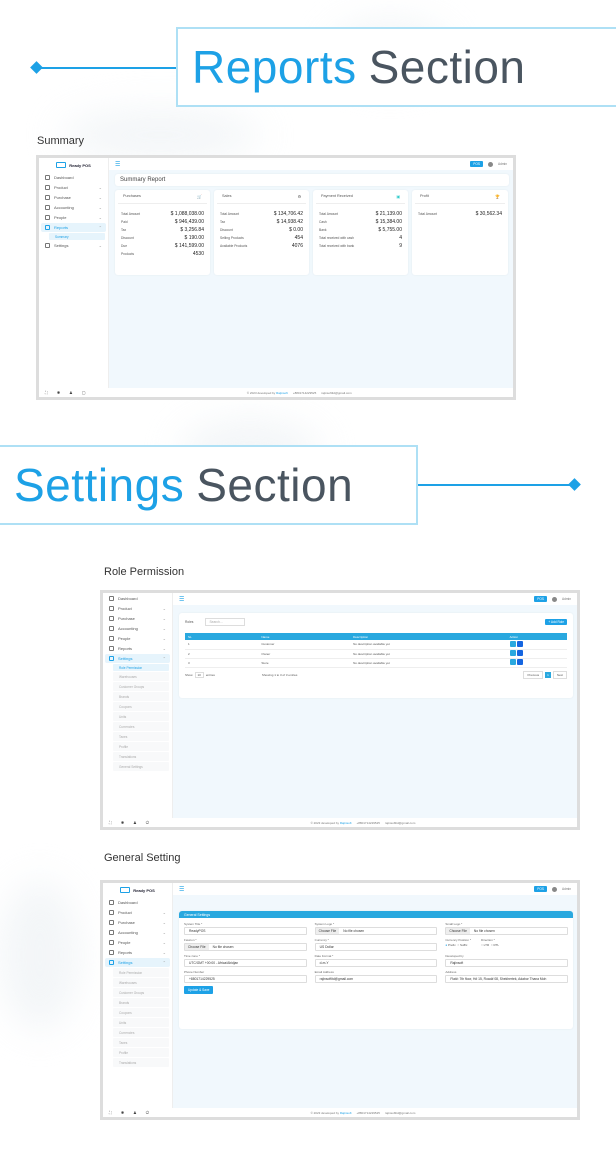 This screenshot has width=616, height=1152. Describe the element at coordinates (245, 963) in the screenshot. I see `timezone-select: UTC/GMT +00:00 - Africa/Abidjan` at that location.